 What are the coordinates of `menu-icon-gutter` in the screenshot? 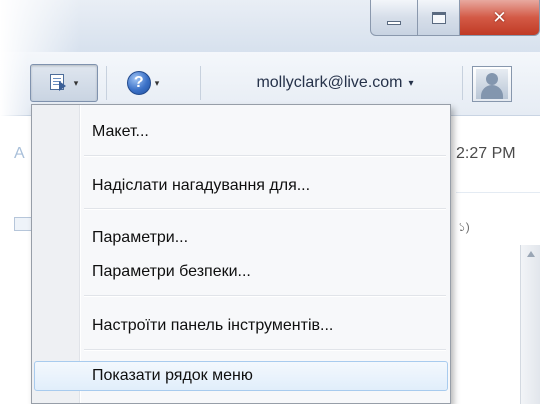 It's located at (56, 254).